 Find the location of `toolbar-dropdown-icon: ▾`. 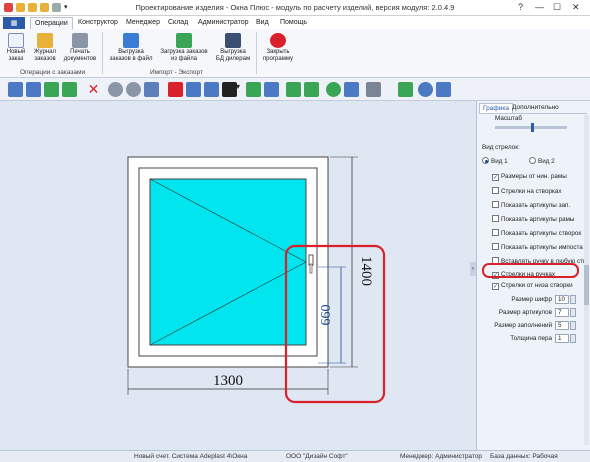

toolbar-dropdown-icon: ▾ is located at coordinates (240, 89).